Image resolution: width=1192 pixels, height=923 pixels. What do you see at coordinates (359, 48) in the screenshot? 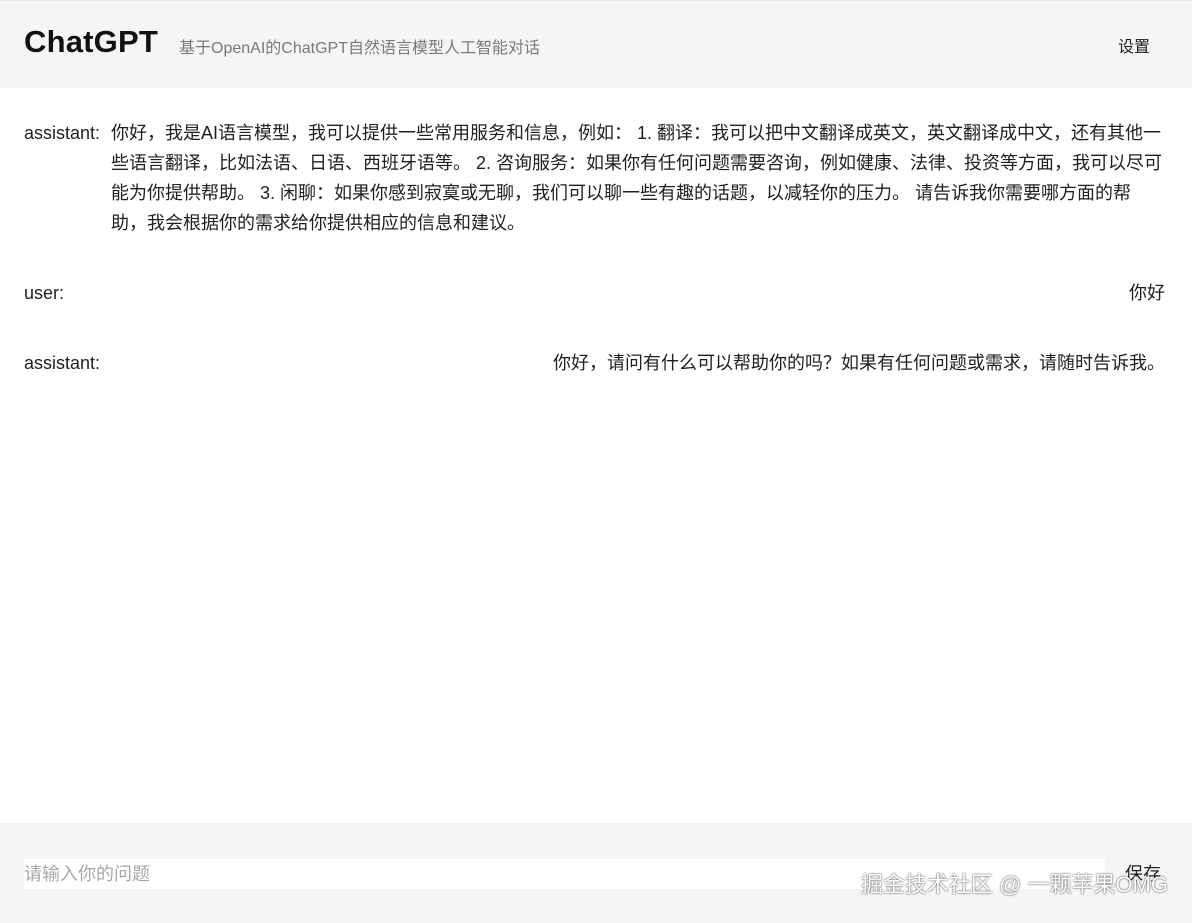
I see `app-subtitle: 基于OpenAI的ChatGPT自然语言模型人工智能对话` at bounding box center [359, 48].